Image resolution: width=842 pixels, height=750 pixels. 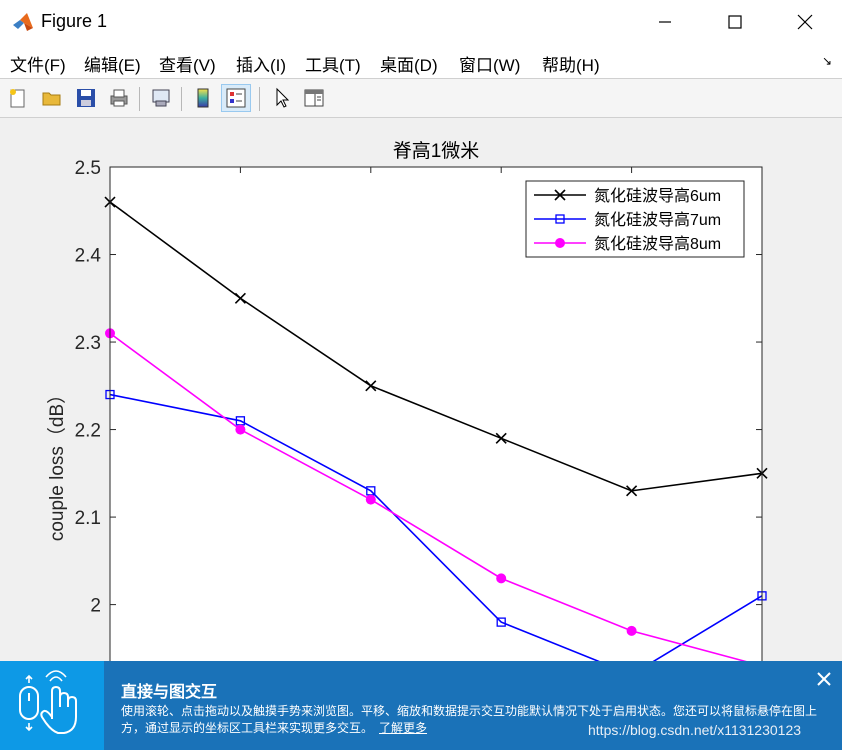 I want to click on learn-more-link: 了解更多, so click(x=403, y=728).